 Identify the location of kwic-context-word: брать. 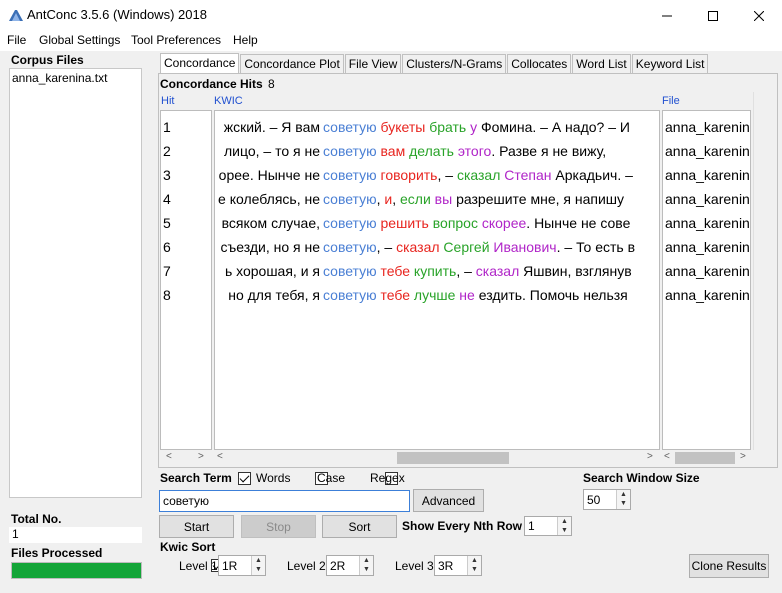
(445, 127).